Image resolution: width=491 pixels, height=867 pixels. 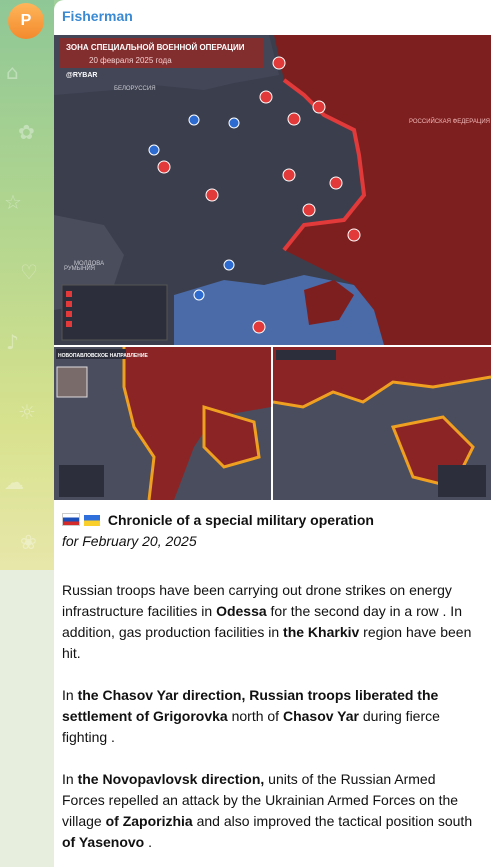 I want to click on sender-name: Fisherman, so click(x=97, y=16).